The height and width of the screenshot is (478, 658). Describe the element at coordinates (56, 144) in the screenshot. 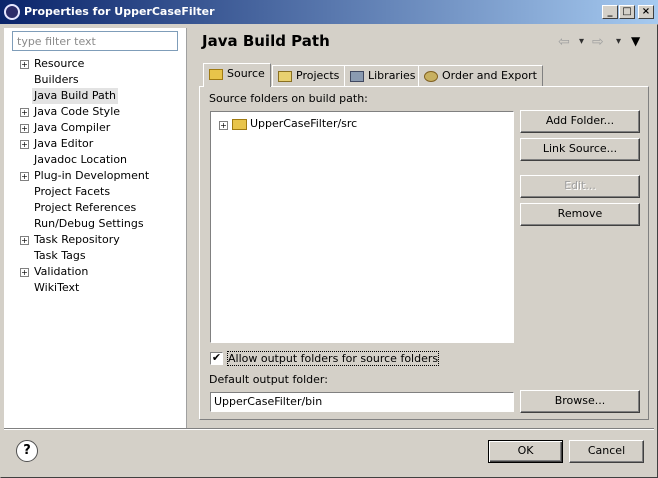

I see `tree-item-java-editor: + Java Editor` at that location.